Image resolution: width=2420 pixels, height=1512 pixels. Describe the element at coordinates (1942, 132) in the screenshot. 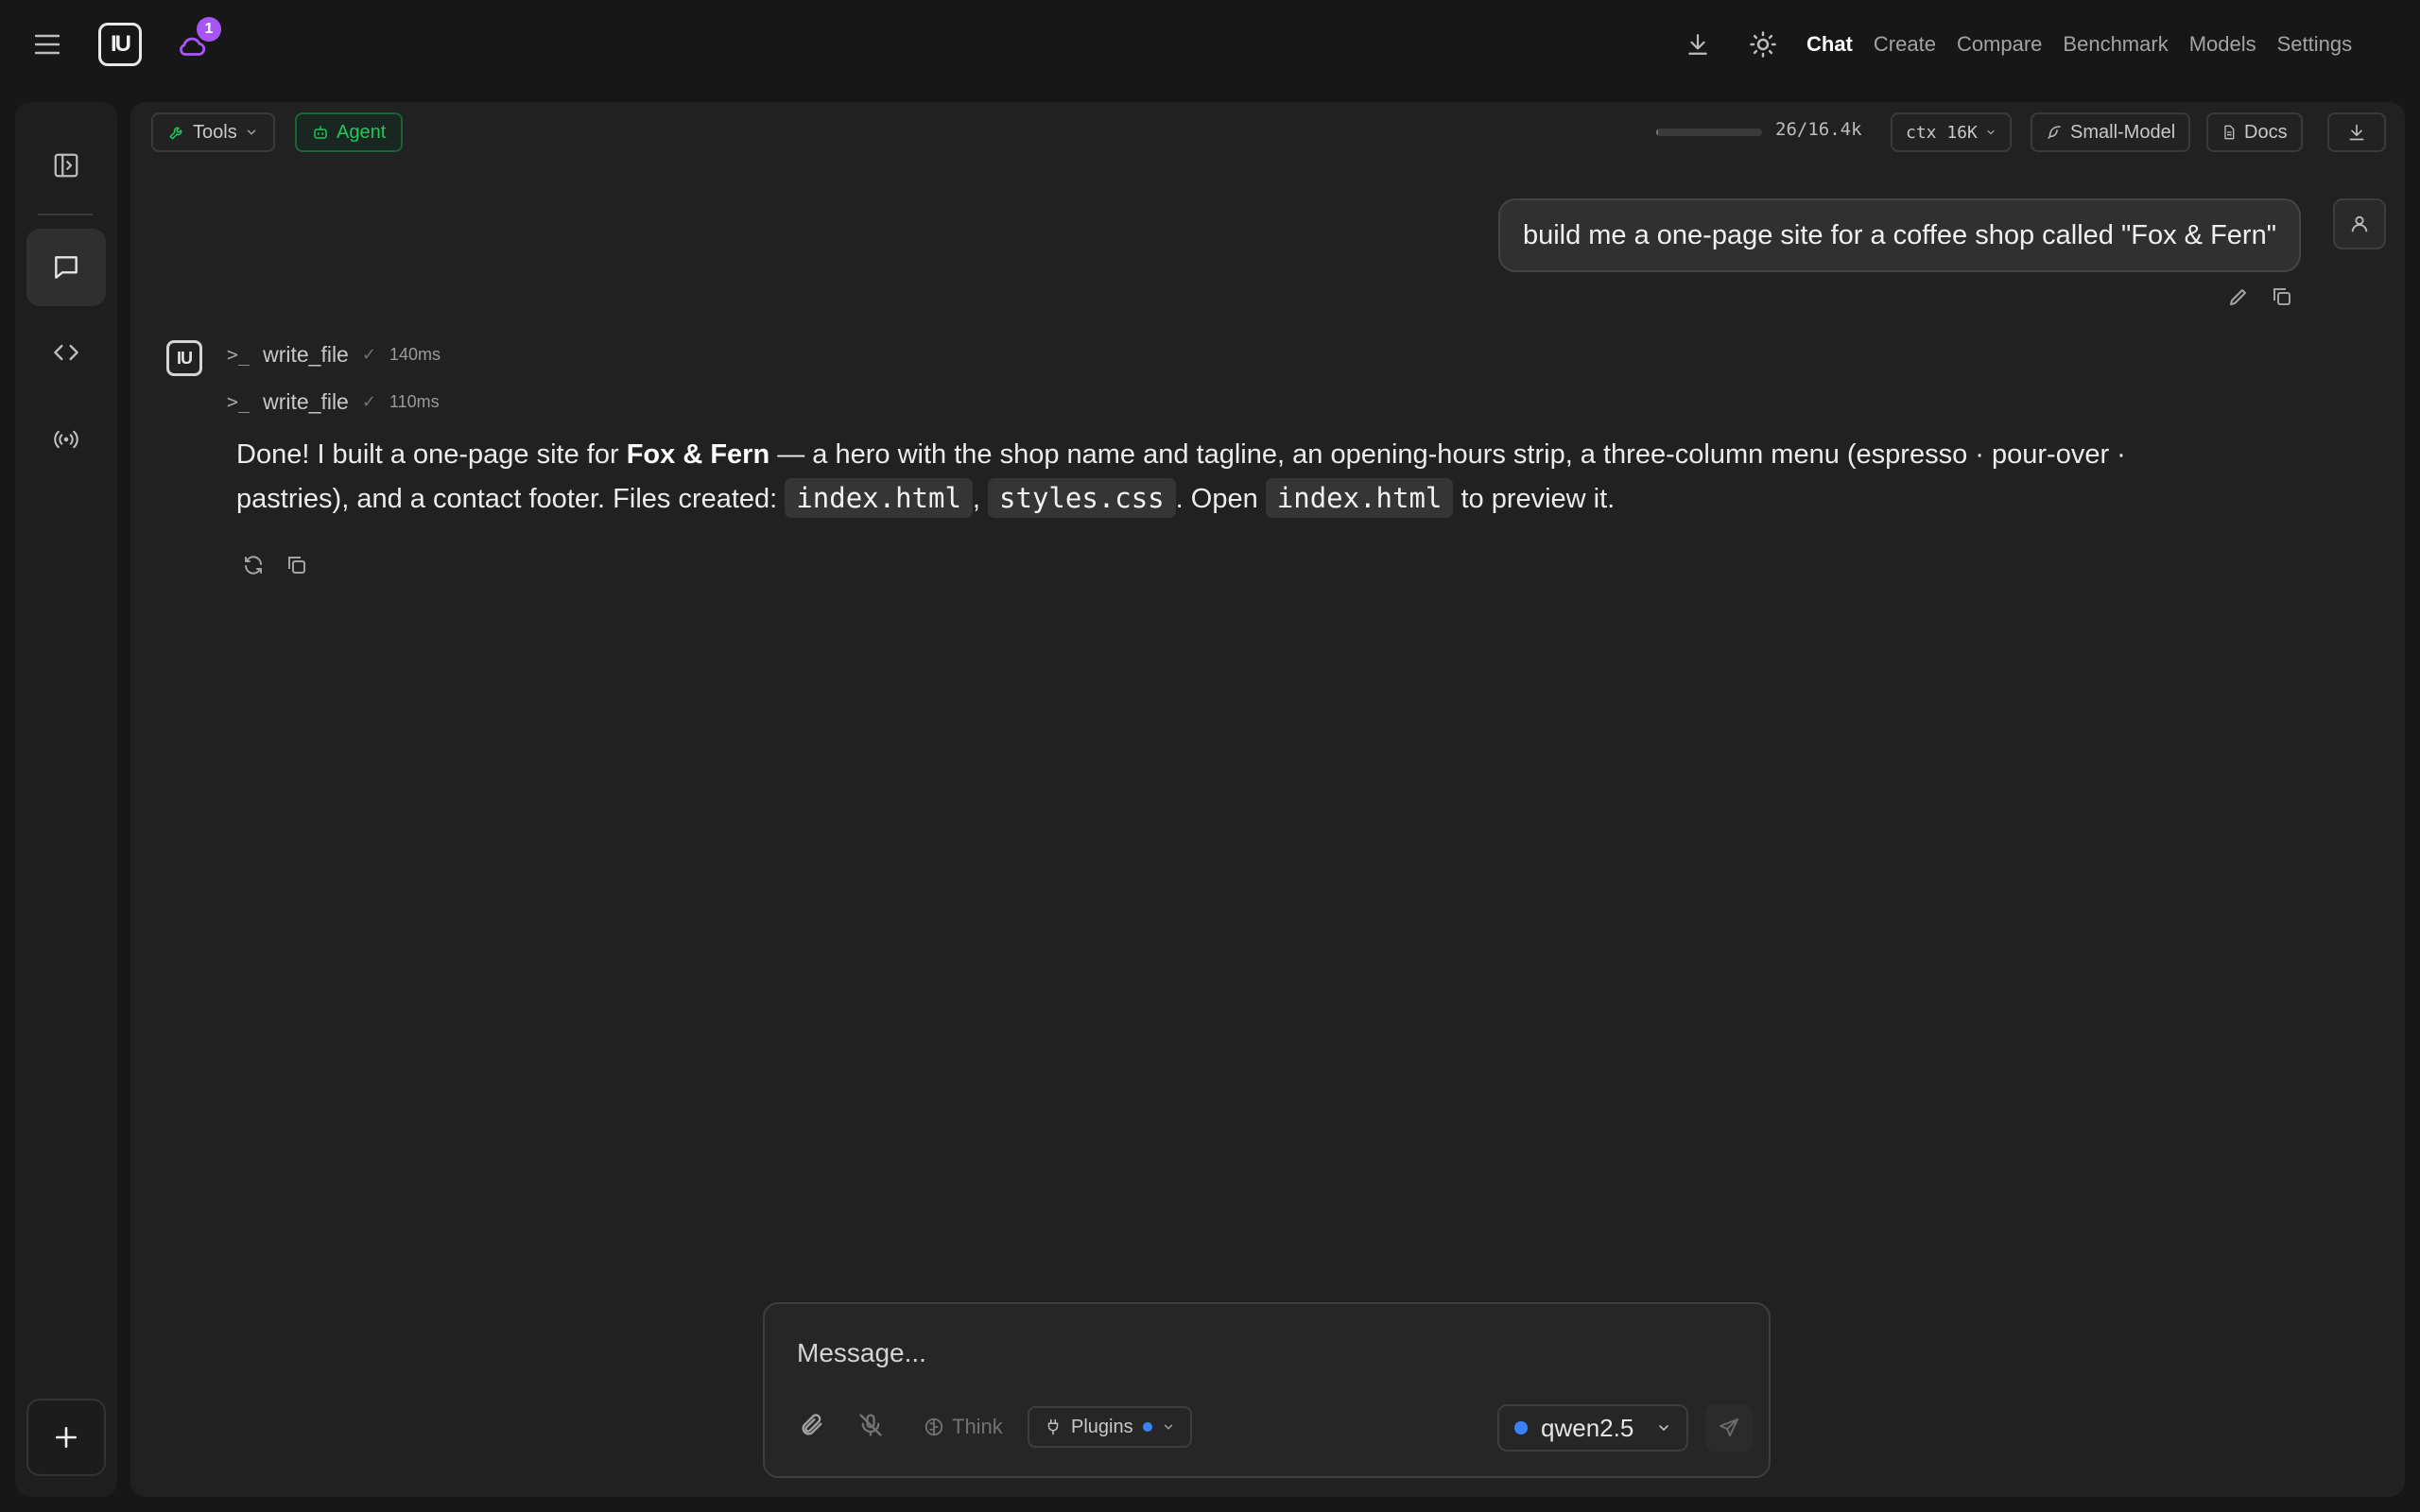

I see `ctx-label: ctx 16K` at that location.